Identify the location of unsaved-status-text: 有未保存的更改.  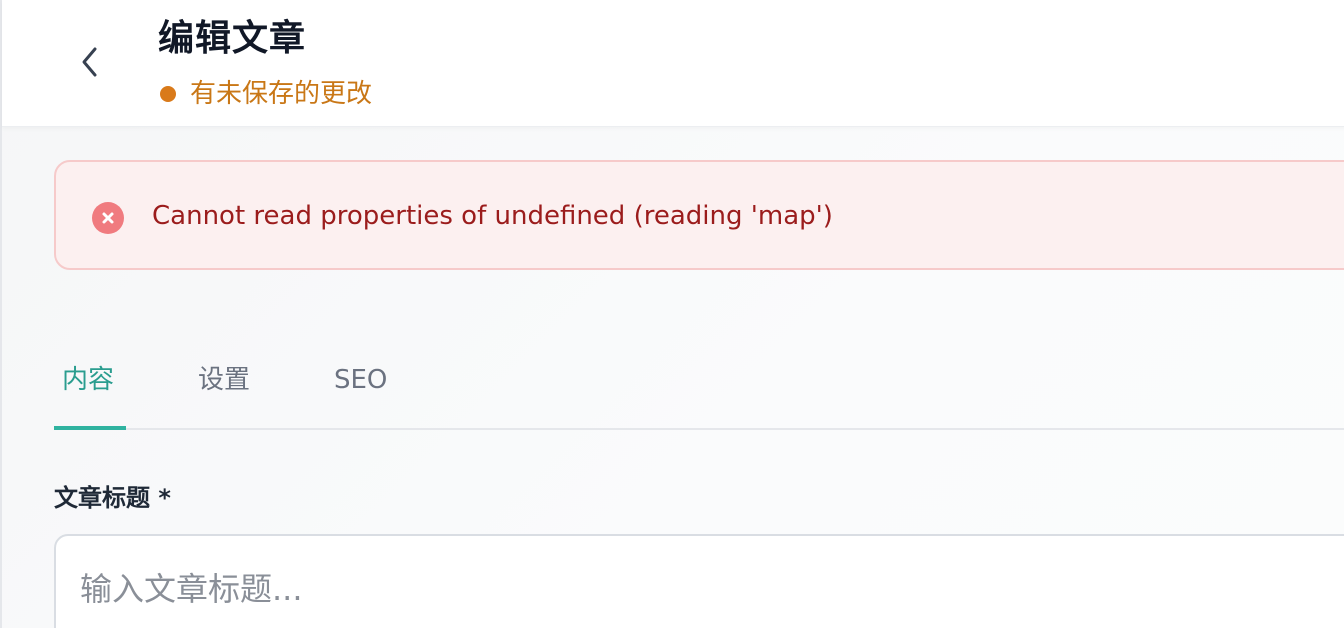
(281, 94).